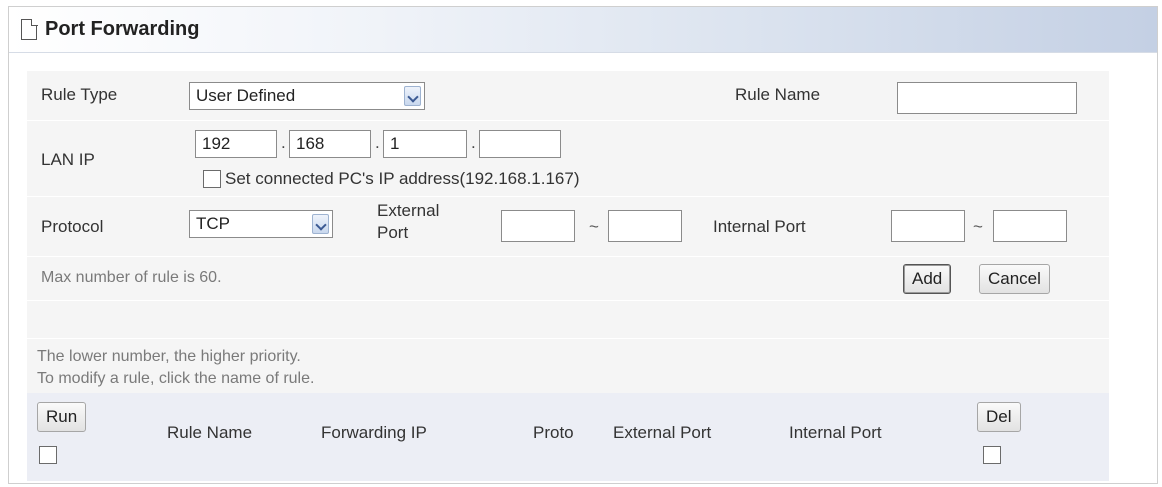 The height and width of the screenshot is (487, 1162). Describe the element at coordinates (68, 159) in the screenshot. I see `lan-ip-label: LAN IP` at that location.